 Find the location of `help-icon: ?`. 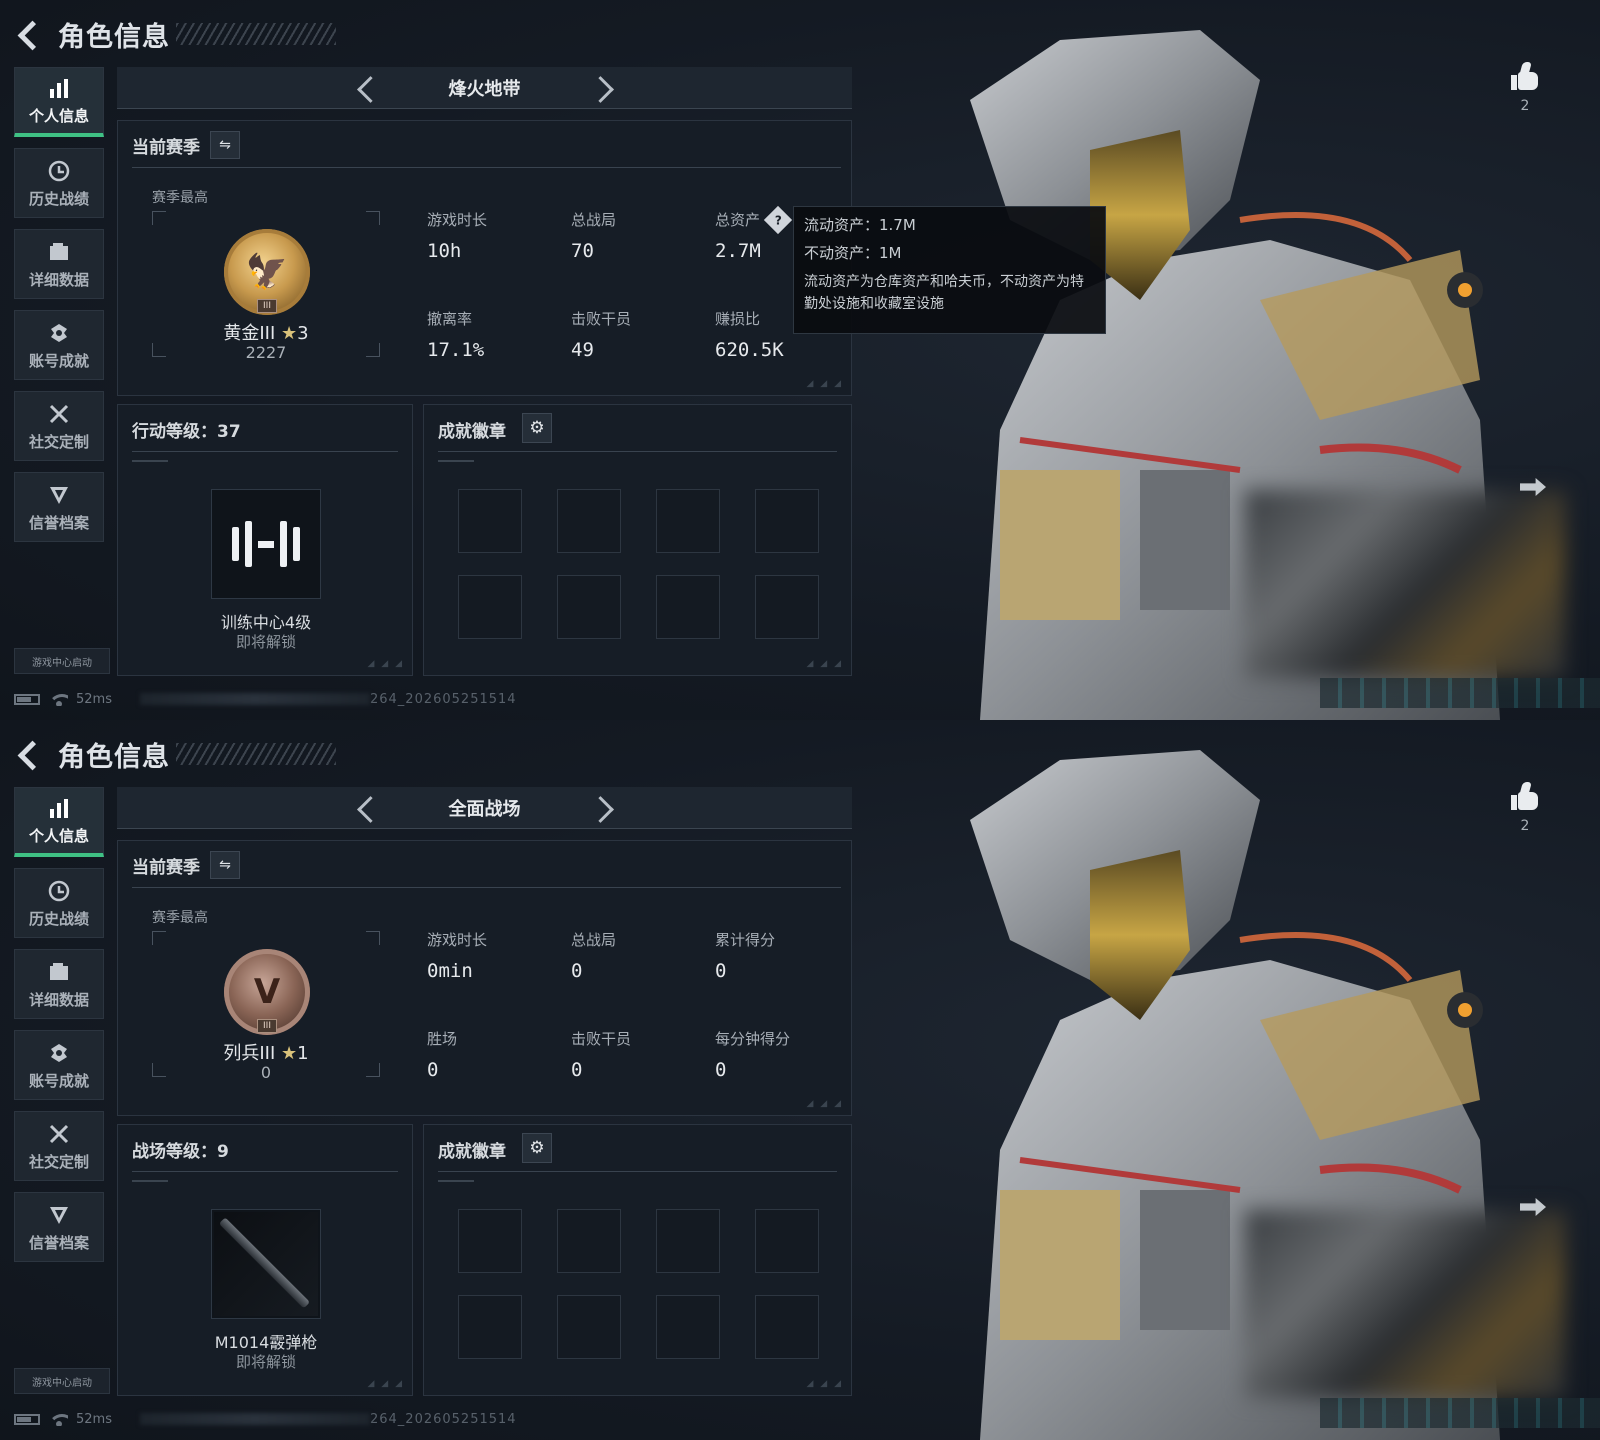

help-icon: ? is located at coordinates (778, 219).